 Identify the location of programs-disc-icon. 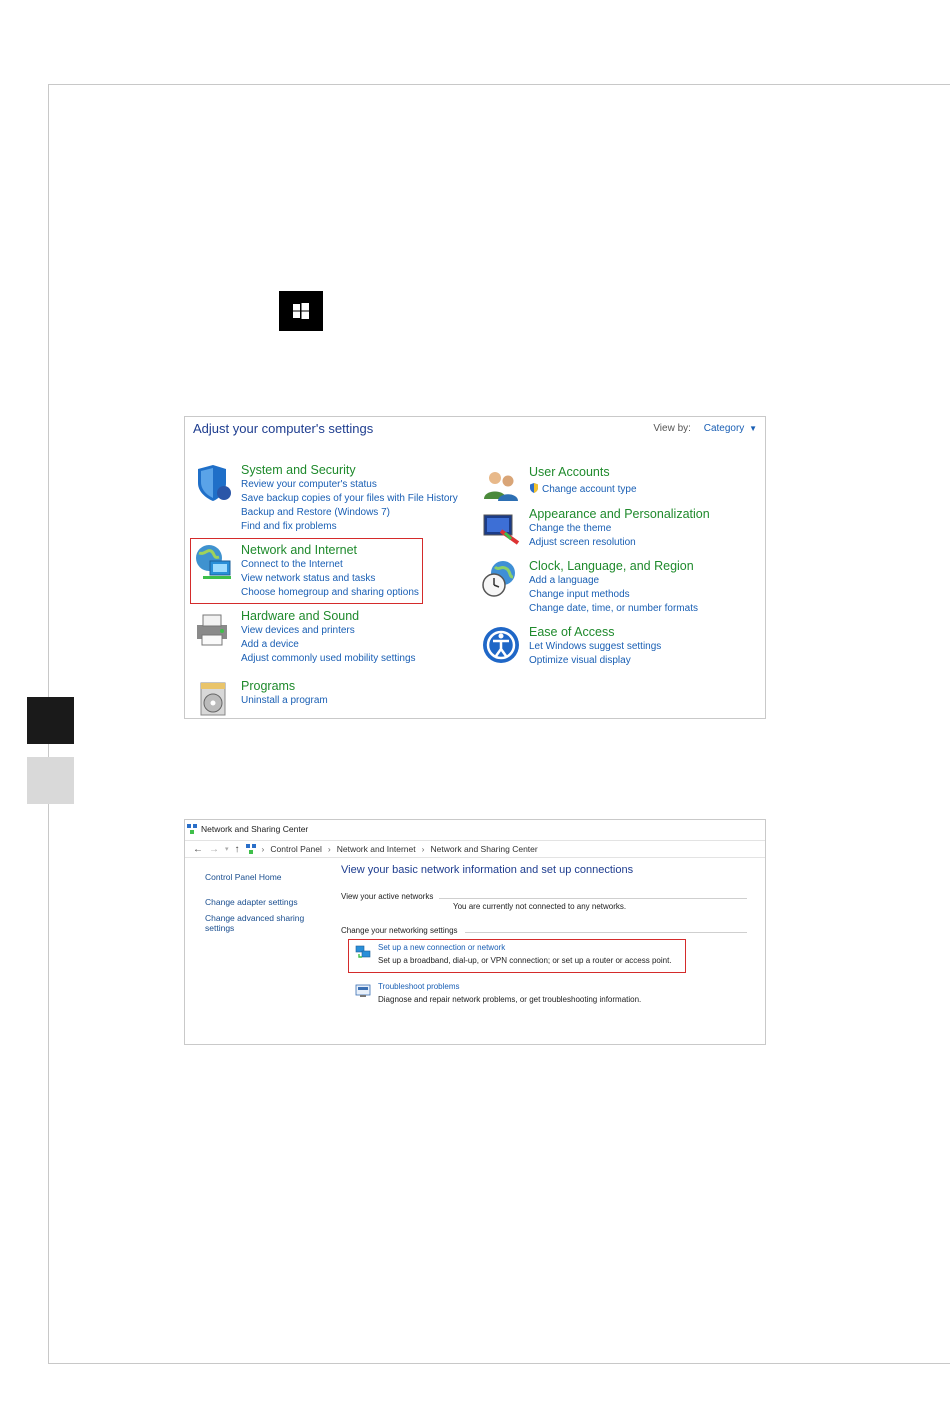
(213, 699).